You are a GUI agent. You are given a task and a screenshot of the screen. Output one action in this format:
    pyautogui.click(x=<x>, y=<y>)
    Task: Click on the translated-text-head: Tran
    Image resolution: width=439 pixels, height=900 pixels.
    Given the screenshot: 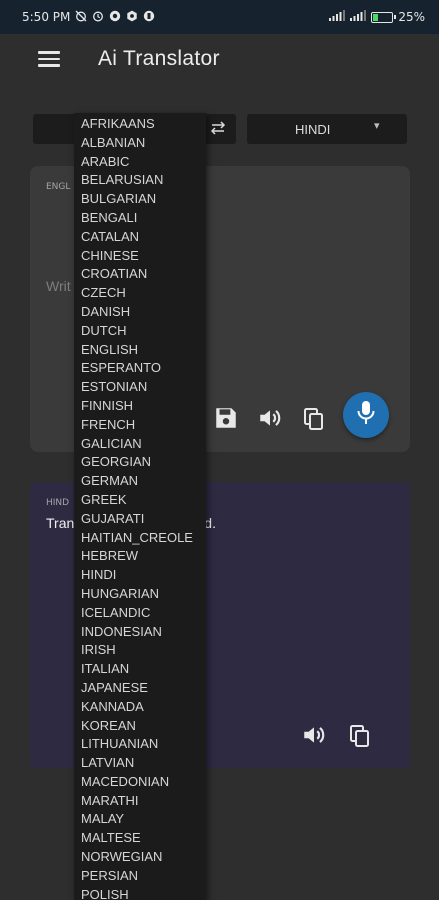 What is the action you would take?
    pyautogui.click(x=60, y=523)
    